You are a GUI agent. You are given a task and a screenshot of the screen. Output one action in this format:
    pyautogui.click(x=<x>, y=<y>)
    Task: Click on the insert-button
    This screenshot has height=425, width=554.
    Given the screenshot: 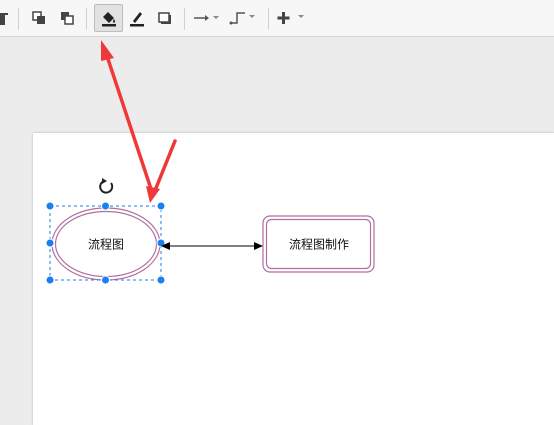 What is the action you would take?
    pyautogui.click(x=292, y=18)
    